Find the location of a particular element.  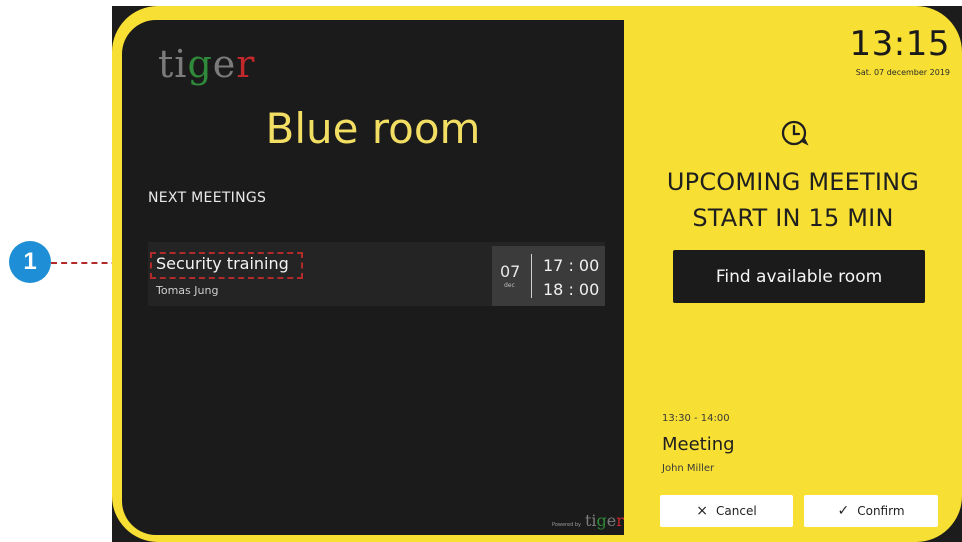

upcoming-meeting-time: 13:30 - 14:00 is located at coordinates (696, 418).